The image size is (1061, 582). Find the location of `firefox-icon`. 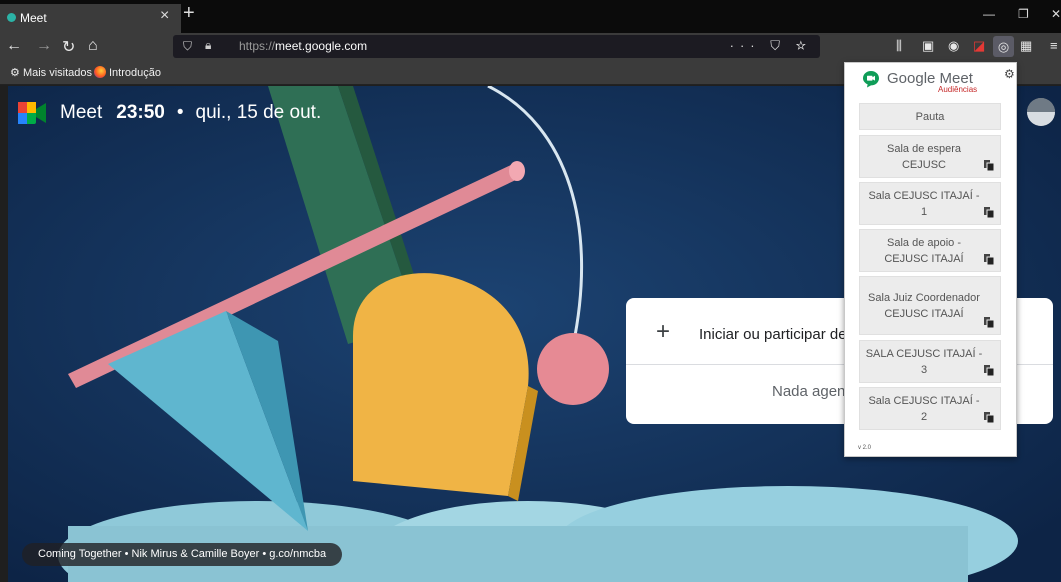

firefox-icon is located at coordinates (100, 72).